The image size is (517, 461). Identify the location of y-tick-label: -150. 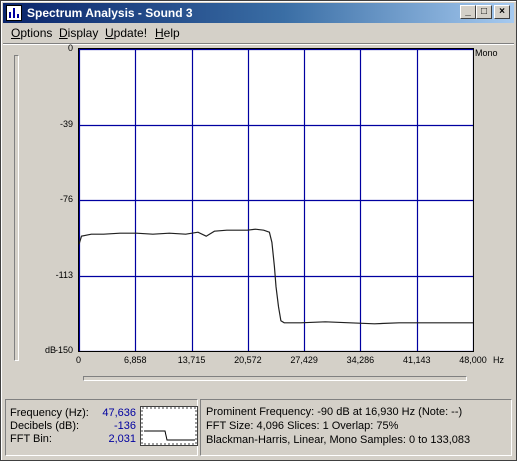
(63, 350).